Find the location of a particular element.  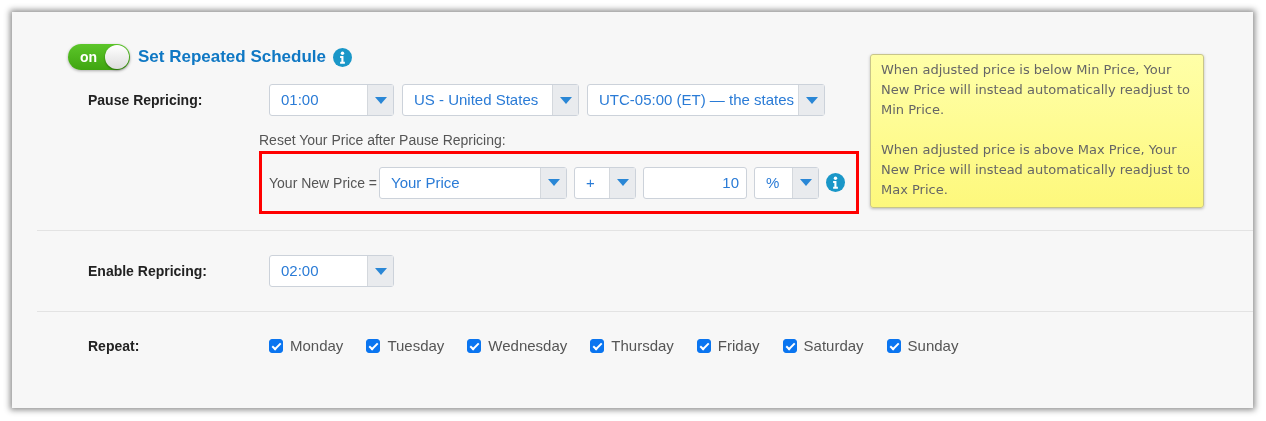

country-dropdown: US - United States is located at coordinates (490, 100).